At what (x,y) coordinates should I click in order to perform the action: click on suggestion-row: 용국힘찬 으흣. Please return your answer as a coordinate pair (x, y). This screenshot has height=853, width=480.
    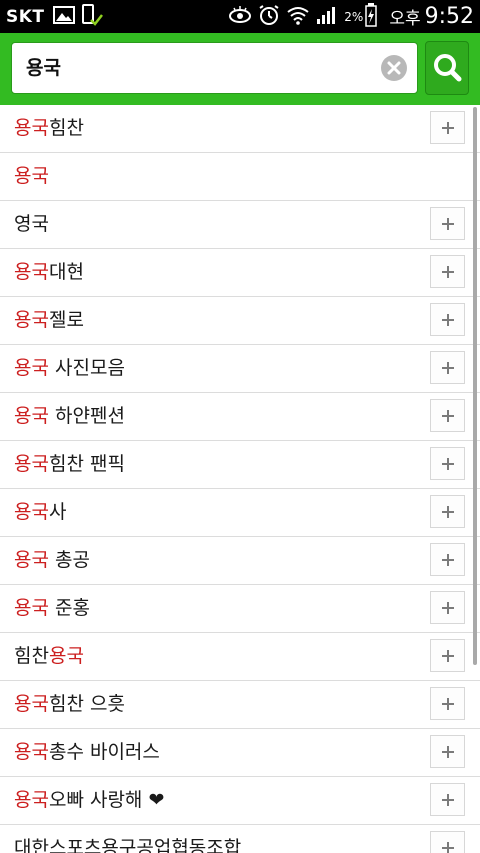
    Looking at the image, I should click on (240, 705).